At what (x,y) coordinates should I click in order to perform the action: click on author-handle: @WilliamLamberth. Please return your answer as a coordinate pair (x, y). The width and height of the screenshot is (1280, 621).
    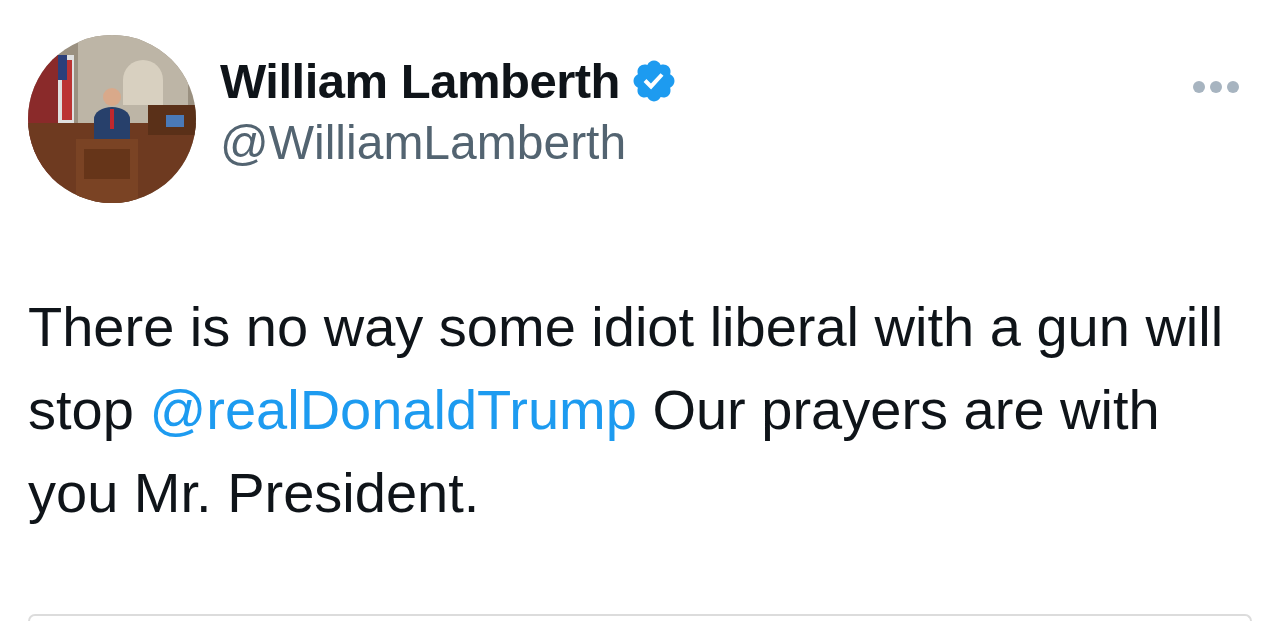
    Looking at the image, I should click on (449, 143).